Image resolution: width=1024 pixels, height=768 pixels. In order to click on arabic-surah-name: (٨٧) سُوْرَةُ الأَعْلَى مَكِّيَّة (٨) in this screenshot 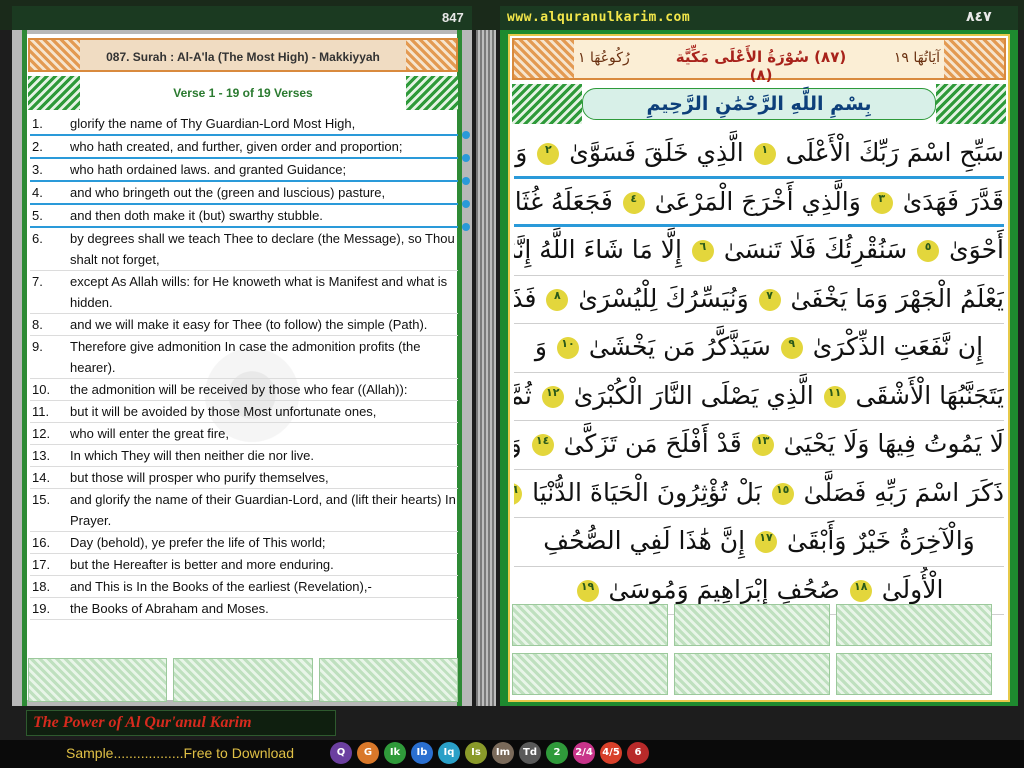, I will do `click(761, 66)`.